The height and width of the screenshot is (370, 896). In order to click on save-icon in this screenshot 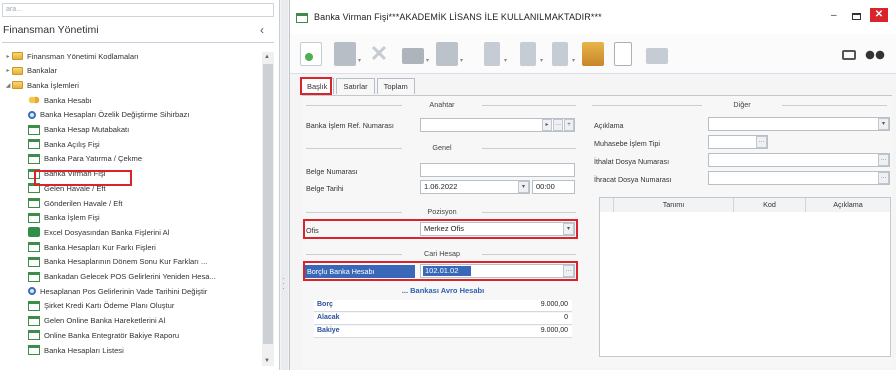, I will do `click(345, 54)`.